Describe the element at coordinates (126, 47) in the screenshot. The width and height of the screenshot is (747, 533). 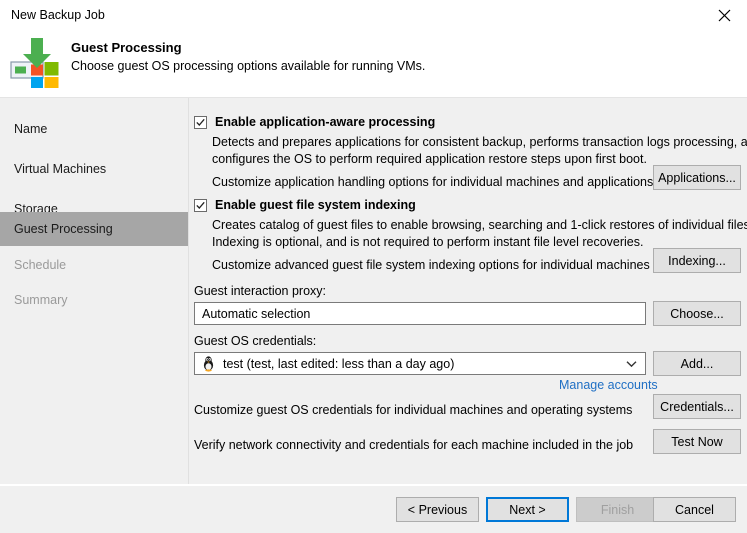
I see `page-title: Guest Processing` at that location.